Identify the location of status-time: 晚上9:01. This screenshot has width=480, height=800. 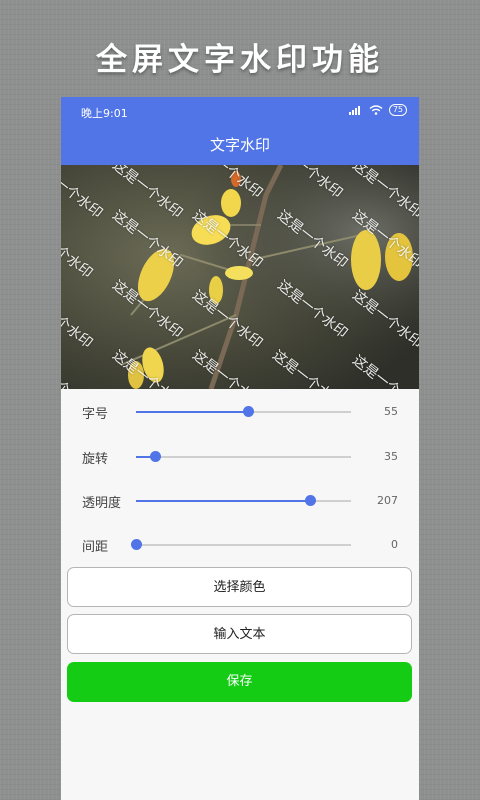
(104, 113).